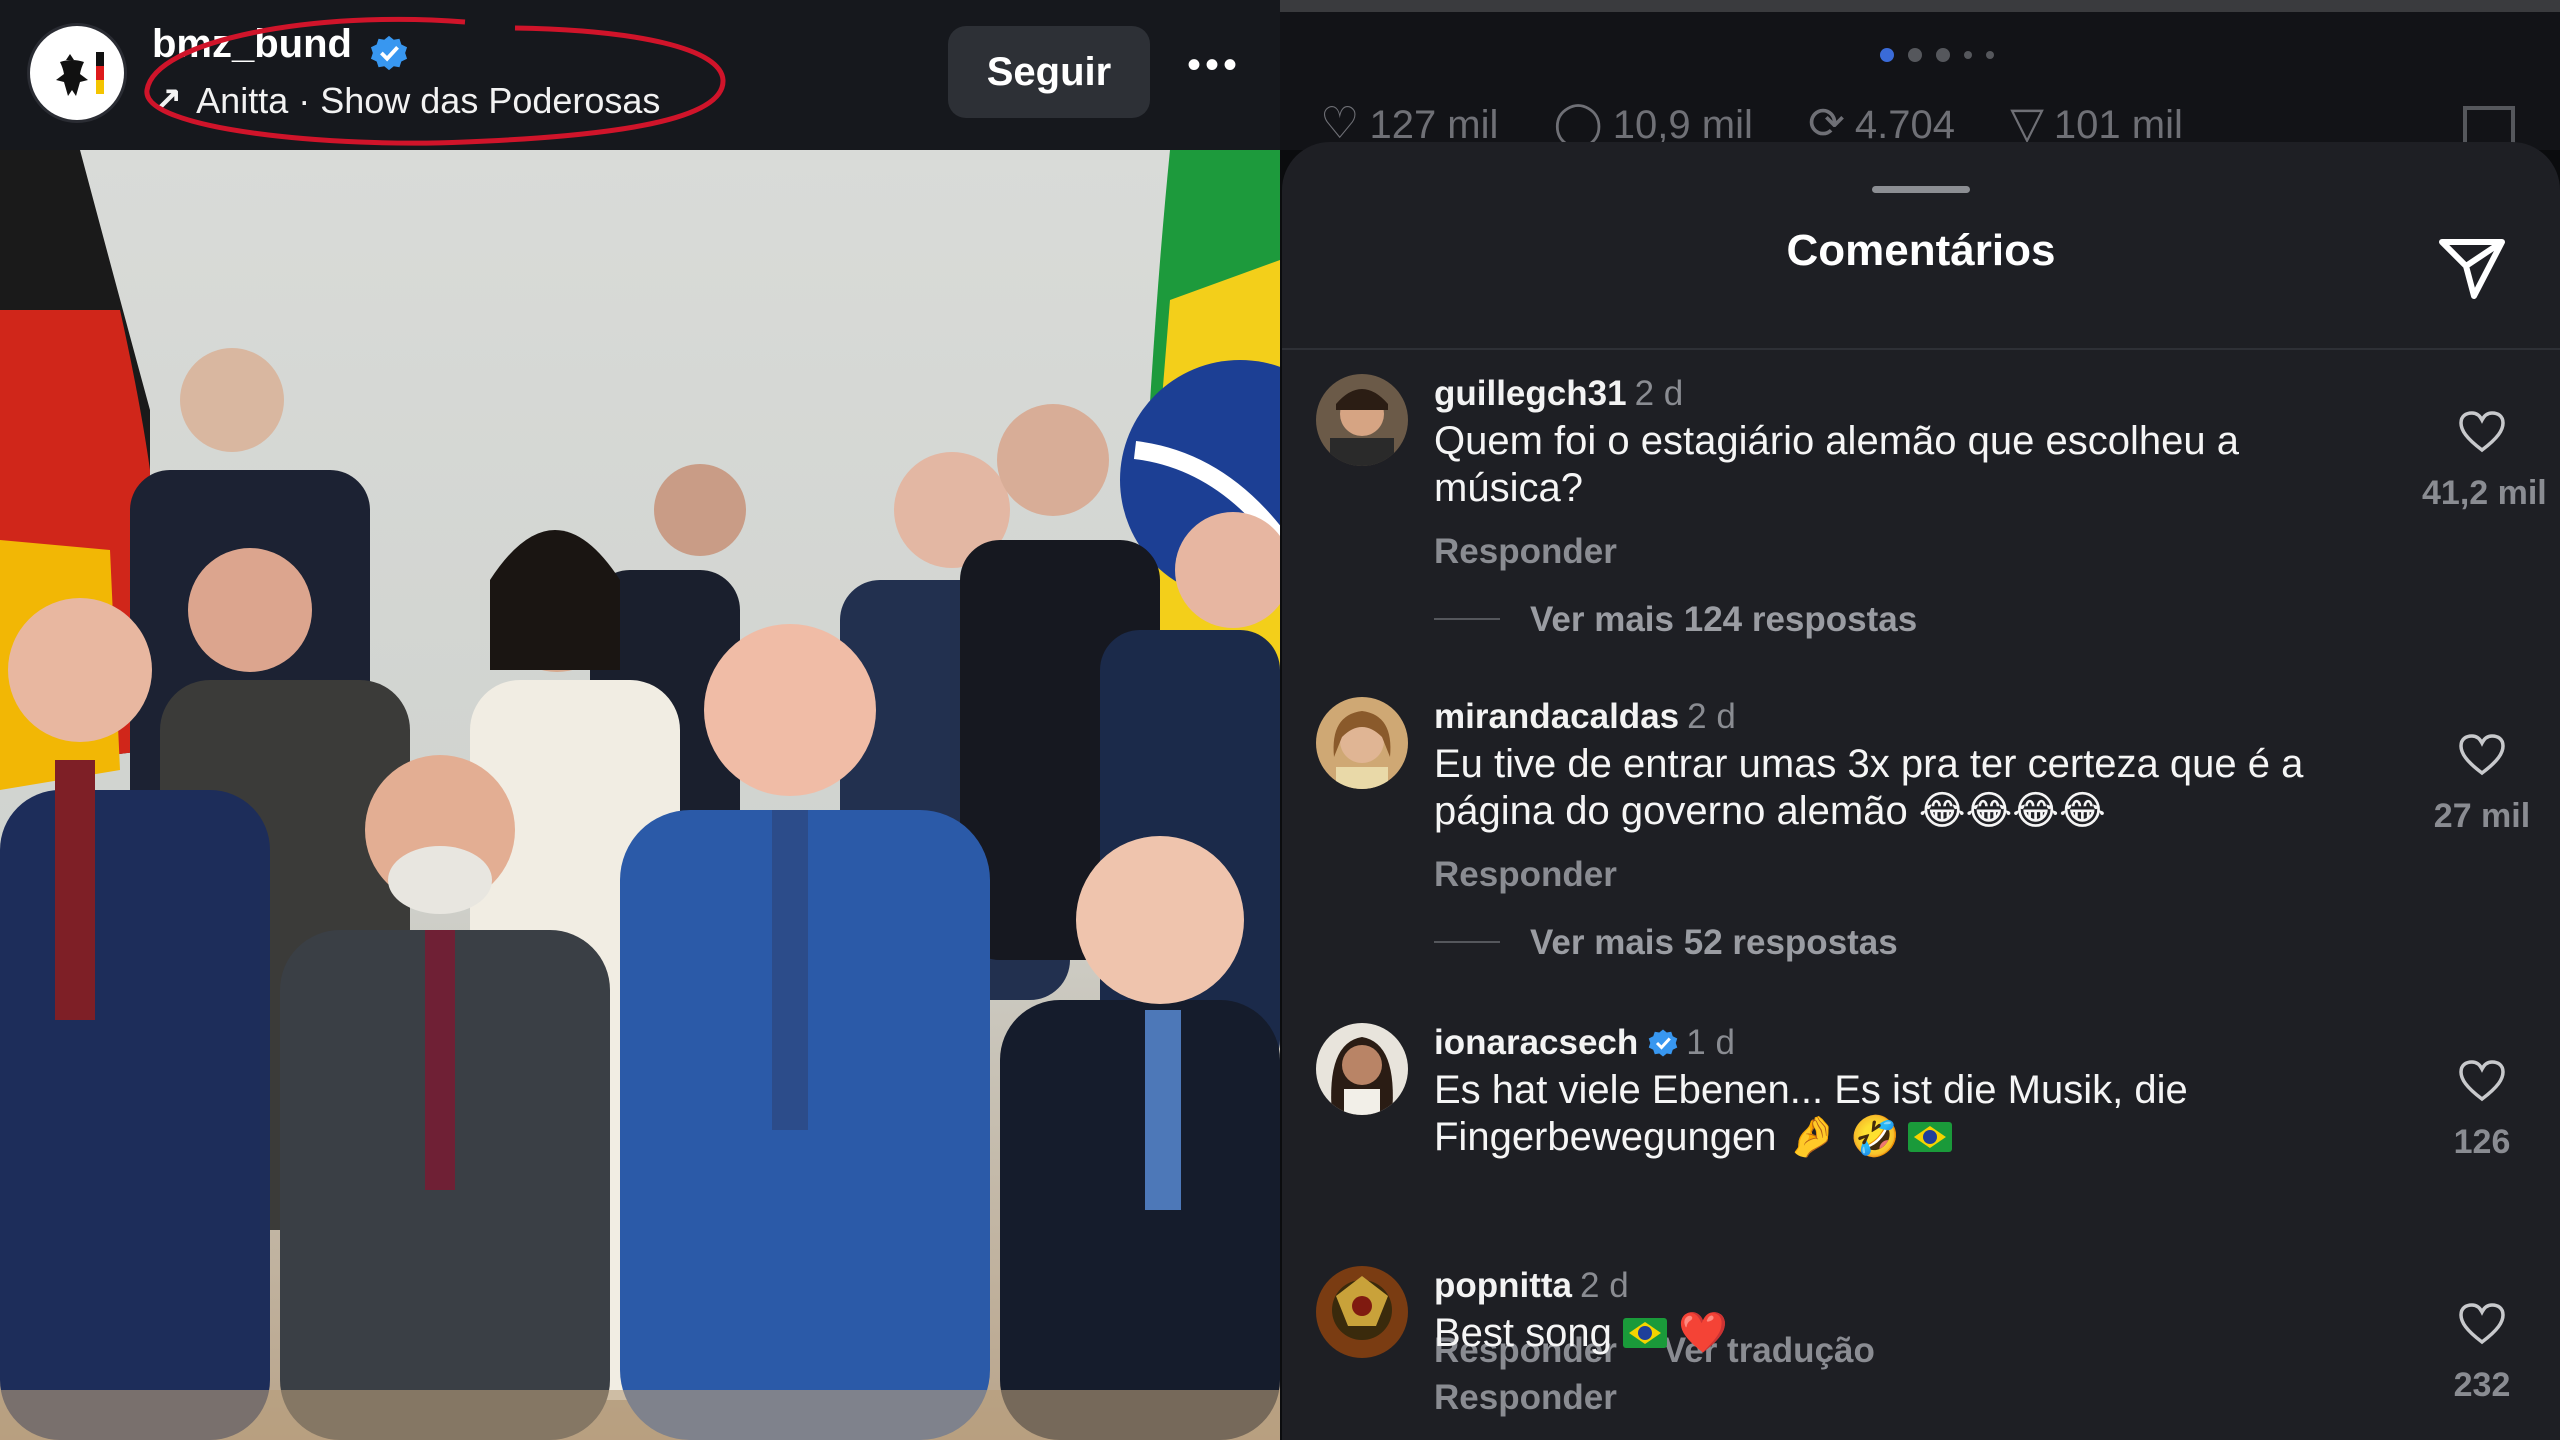  Describe the element at coordinates (1682, 125) in the screenshot. I see `comment-count: 10,9 mil` at that location.